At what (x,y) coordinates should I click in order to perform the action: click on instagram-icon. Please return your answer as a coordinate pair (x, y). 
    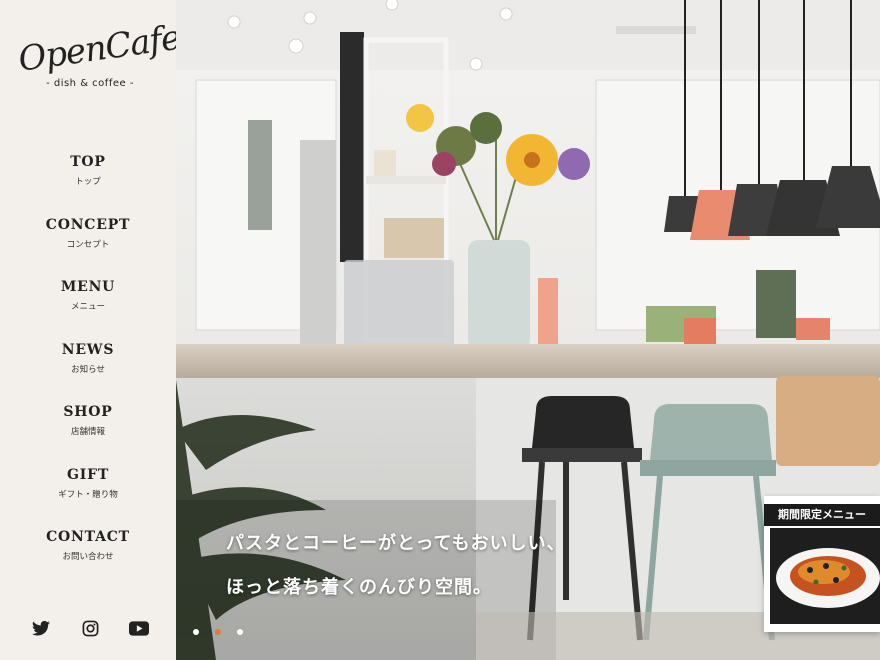
    Looking at the image, I should click on (90, 628).